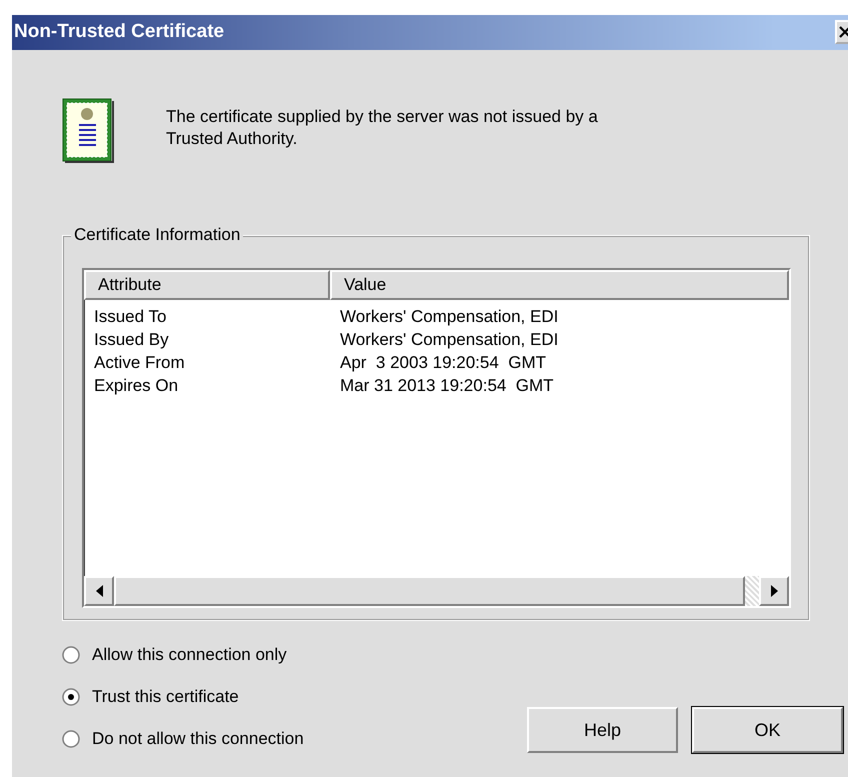 The height and width of the screenshot is (777, 848). I want to click on ok-button: OK, so click(767, 730).